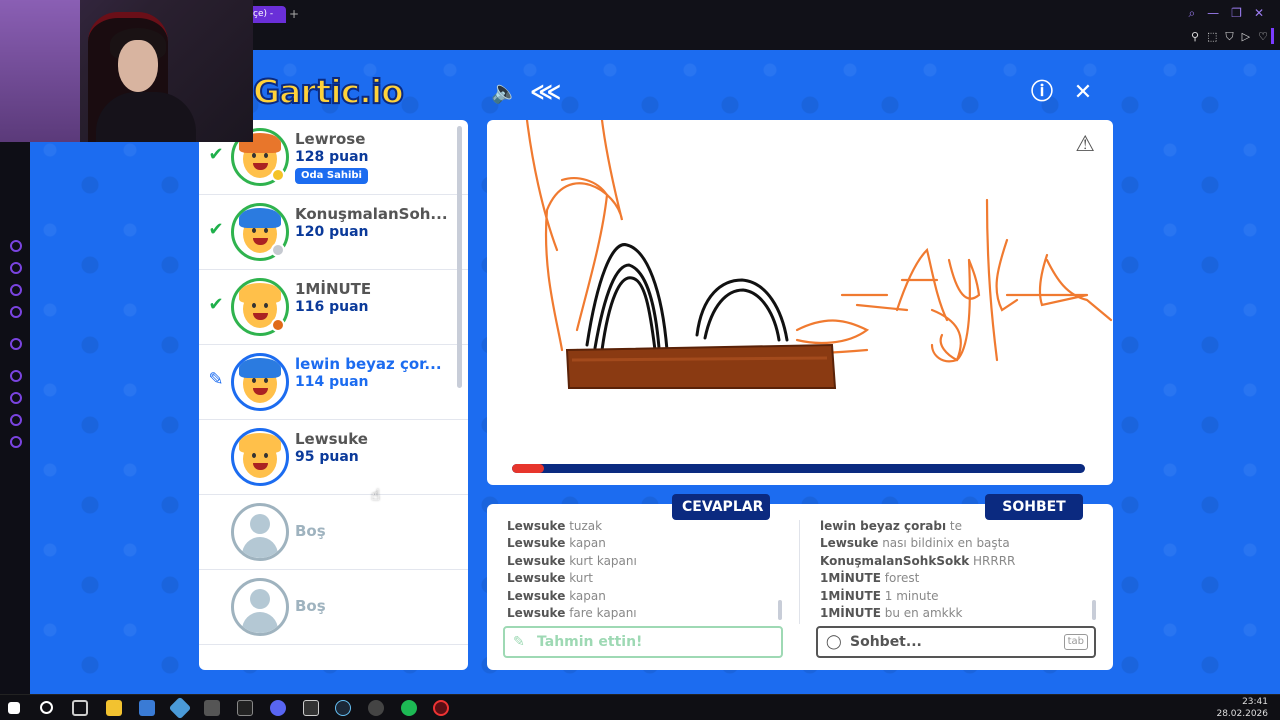  What do you see at coordinates (1034, 507) in the screenshot?
I see `tab-chat: SOHBET` at bounding box center [1034, 507].